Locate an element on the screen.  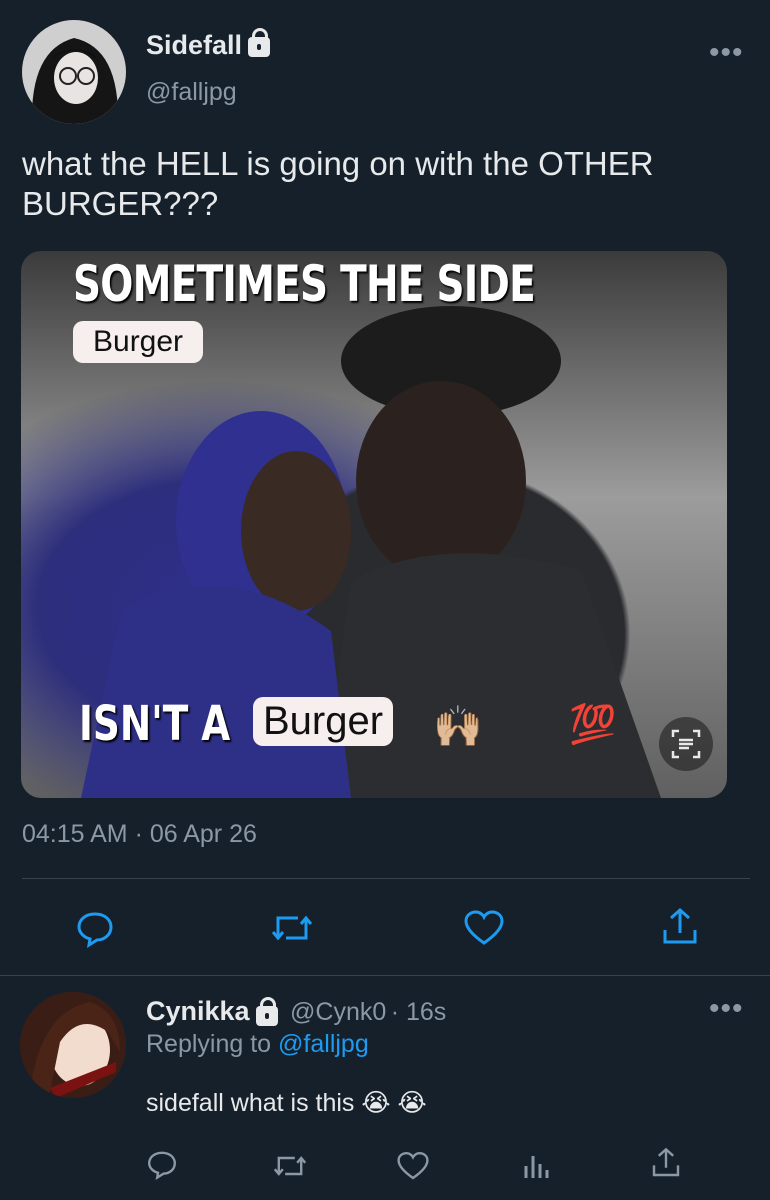
reply-button is located at coordinates (95, 928).